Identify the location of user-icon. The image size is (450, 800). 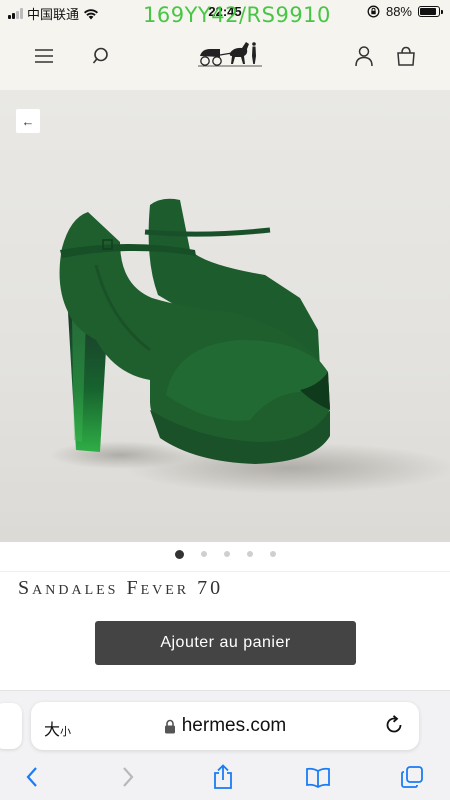
(364, 56).